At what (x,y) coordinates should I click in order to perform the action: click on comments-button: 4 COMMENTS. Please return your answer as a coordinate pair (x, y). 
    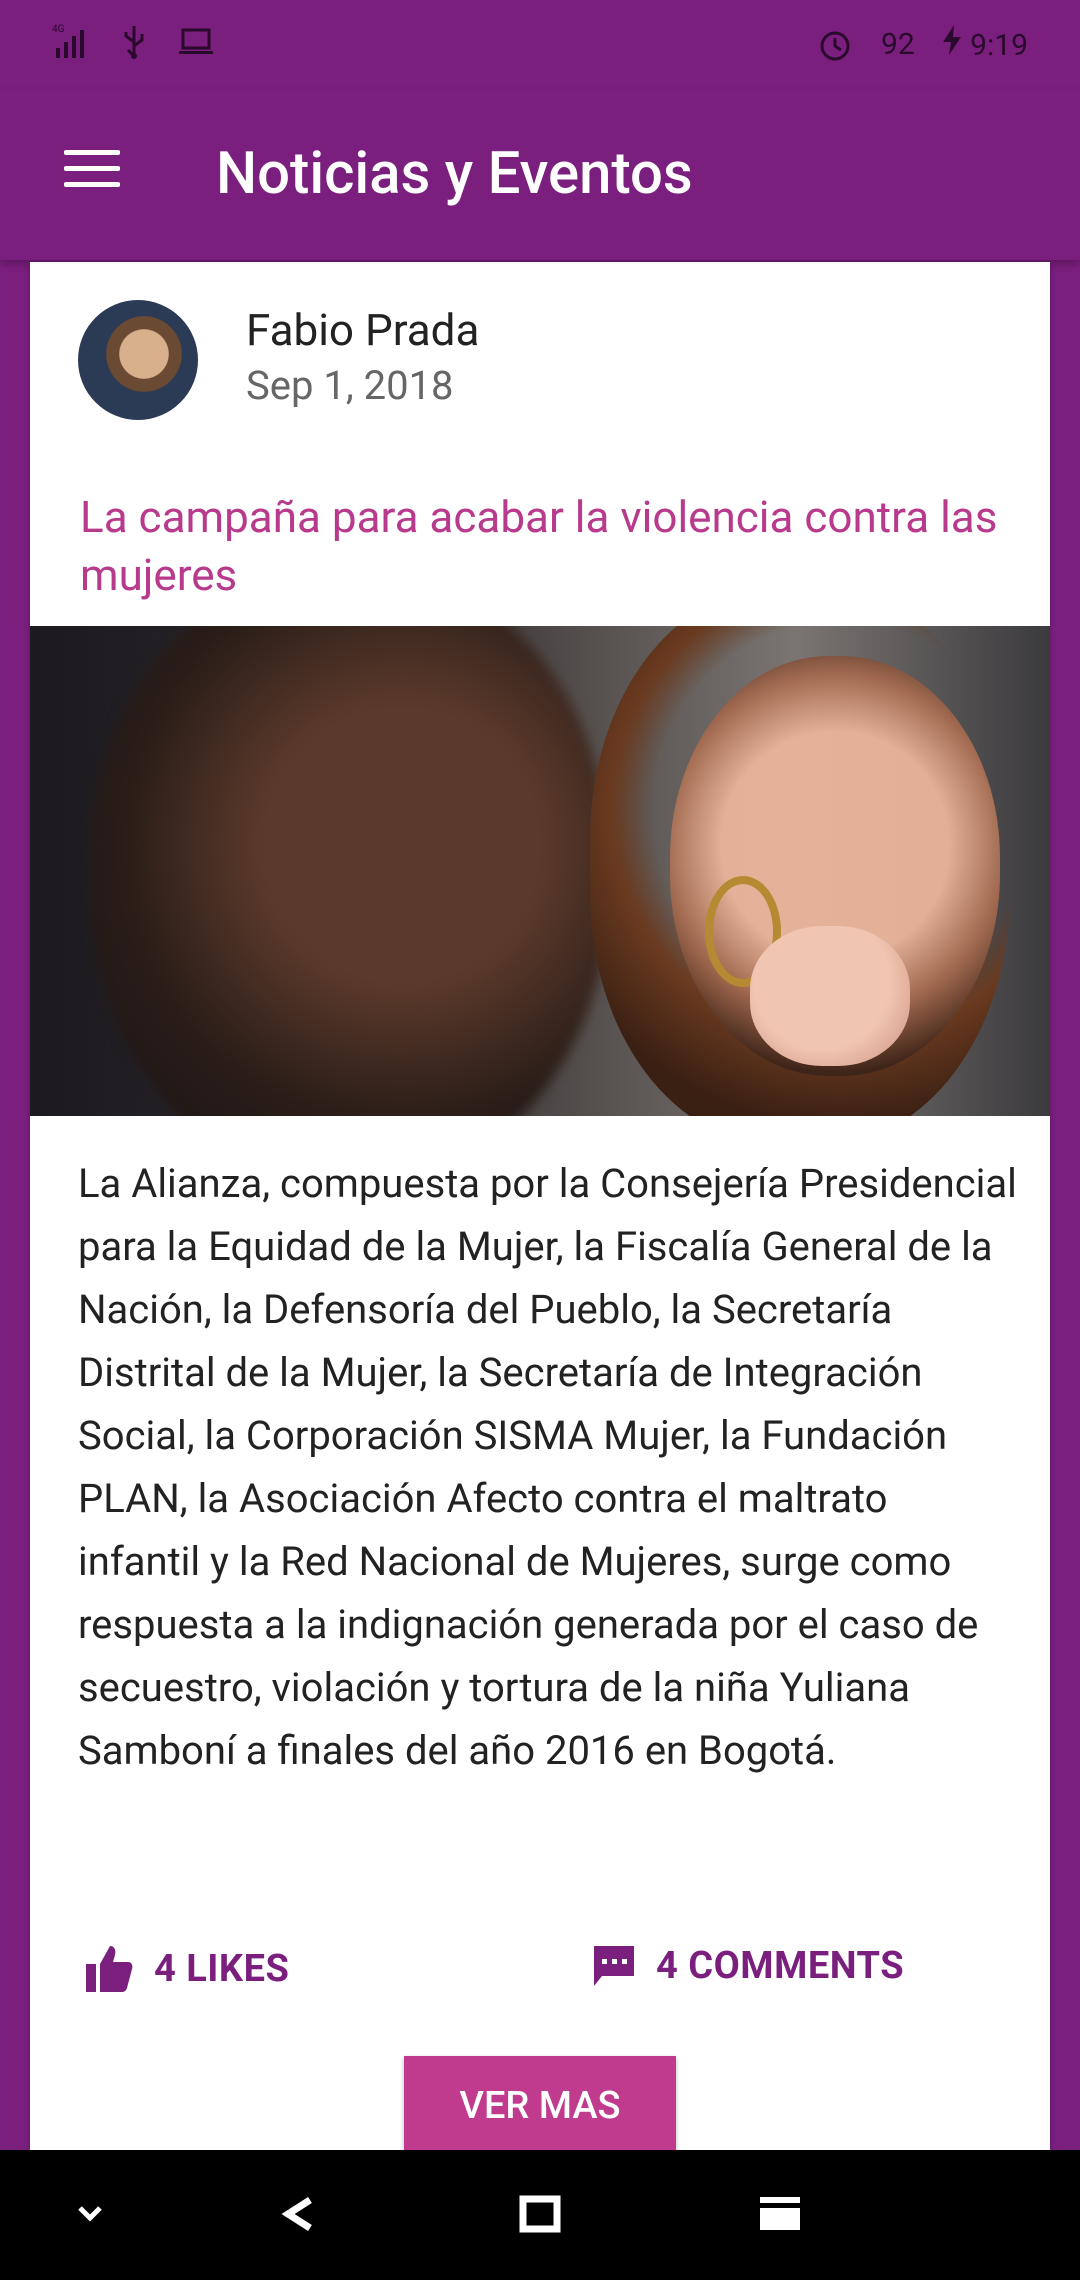
    Looking at the image, I should click on (747, 1966).